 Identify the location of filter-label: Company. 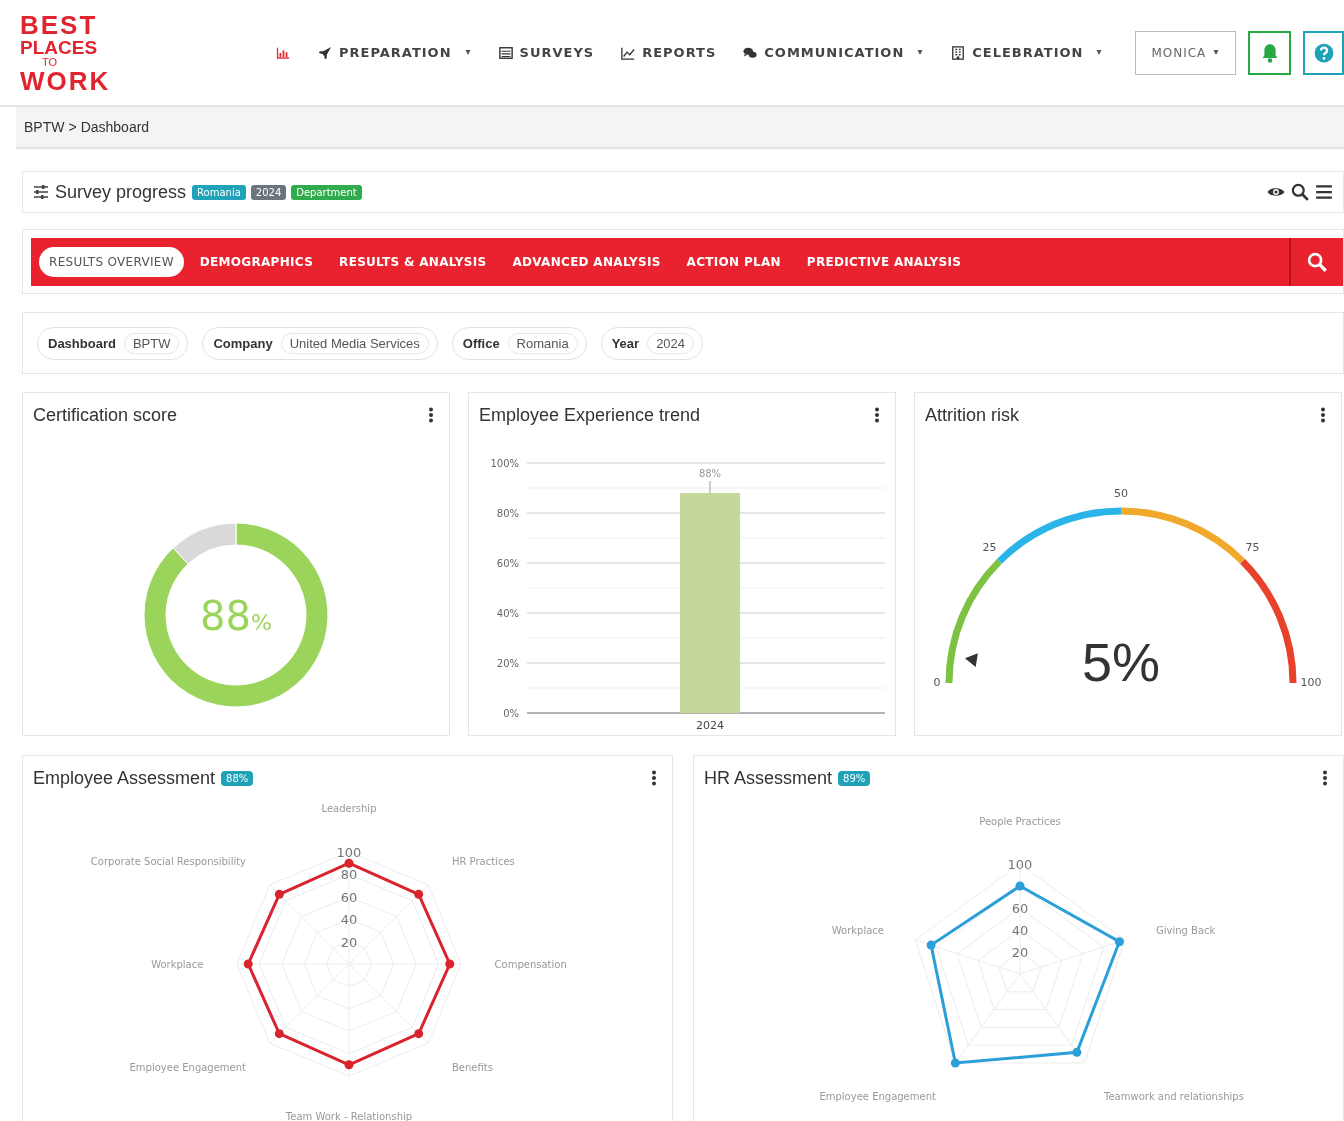
(243, 343).